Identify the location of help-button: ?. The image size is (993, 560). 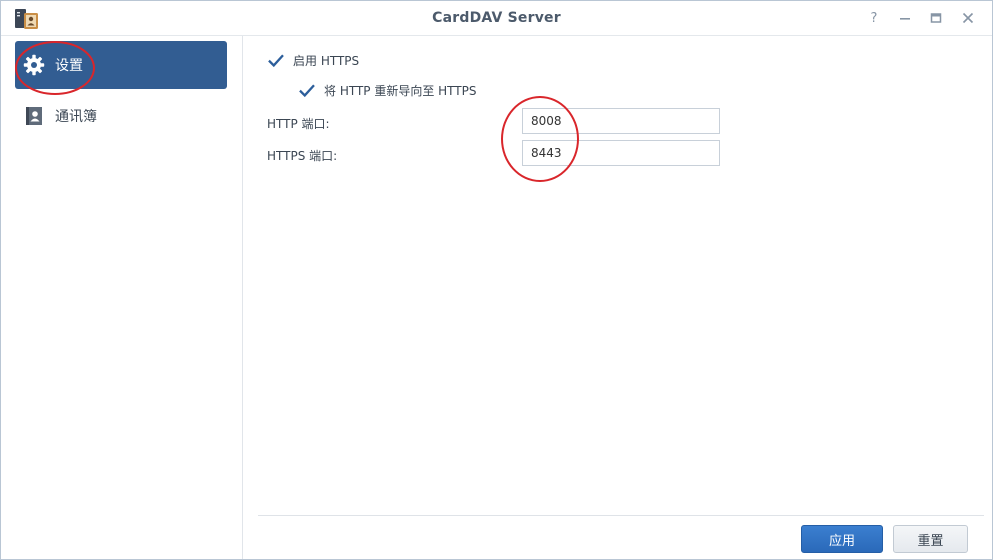
(874, 18).